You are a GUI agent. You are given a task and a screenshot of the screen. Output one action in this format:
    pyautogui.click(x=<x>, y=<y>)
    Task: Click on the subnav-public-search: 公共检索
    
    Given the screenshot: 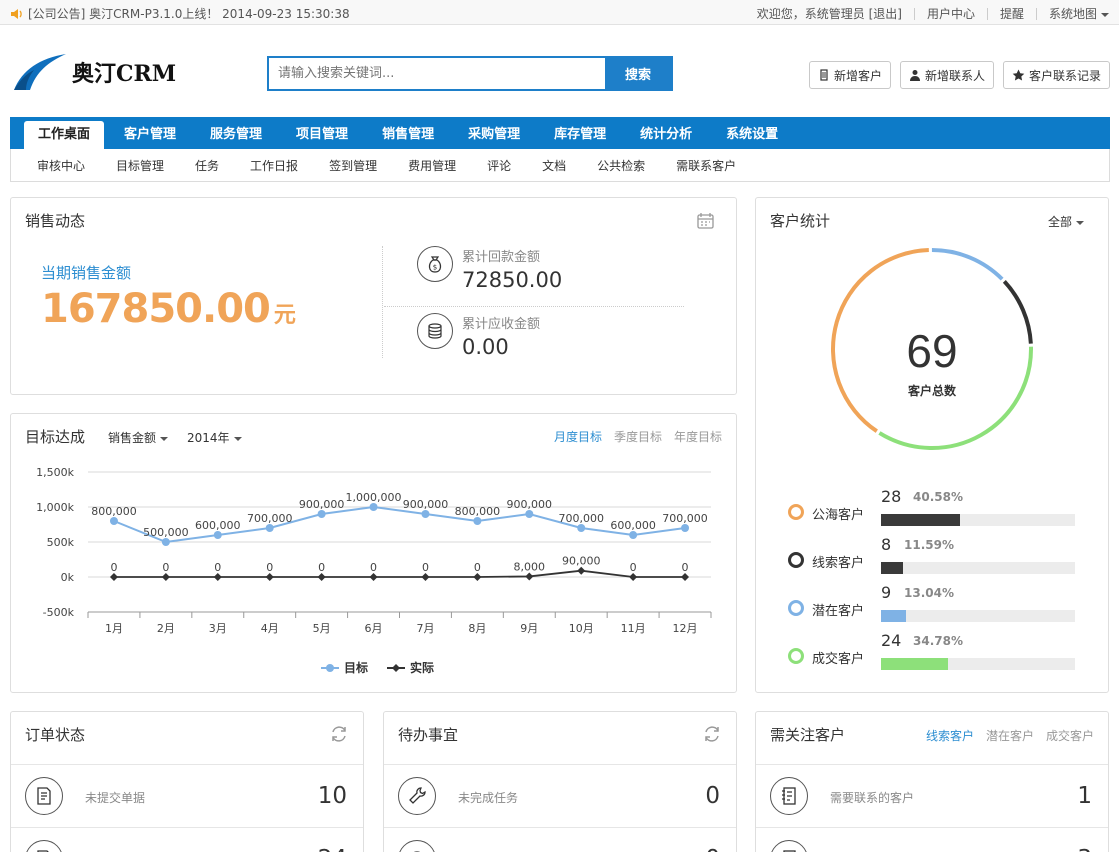 What is the action you would take?
    pyautogui.click(x=621, y=165)
    